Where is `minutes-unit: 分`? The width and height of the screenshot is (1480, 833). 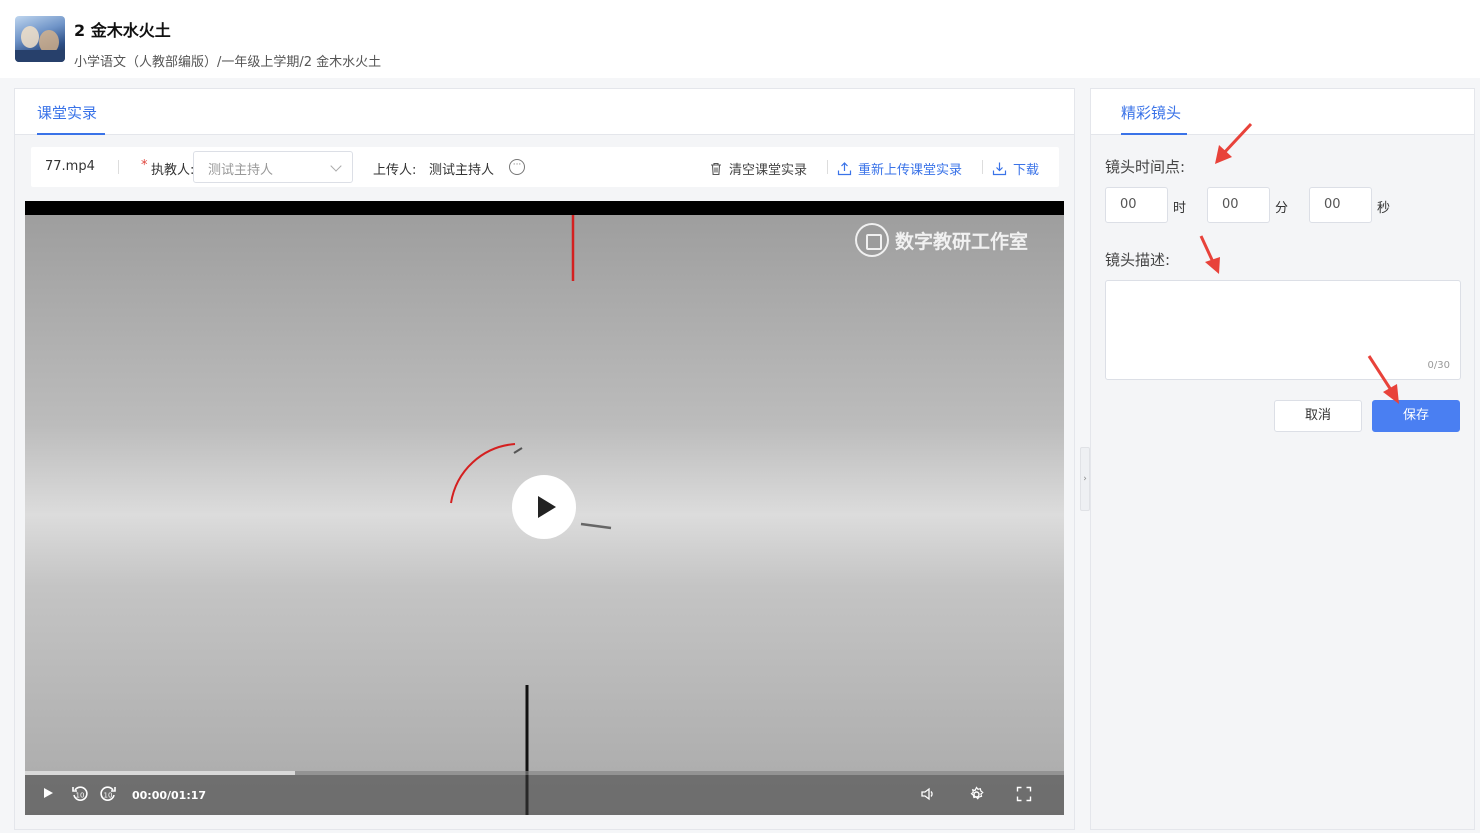 minutes-unit: 分 is located at coordinates (1282, 208).